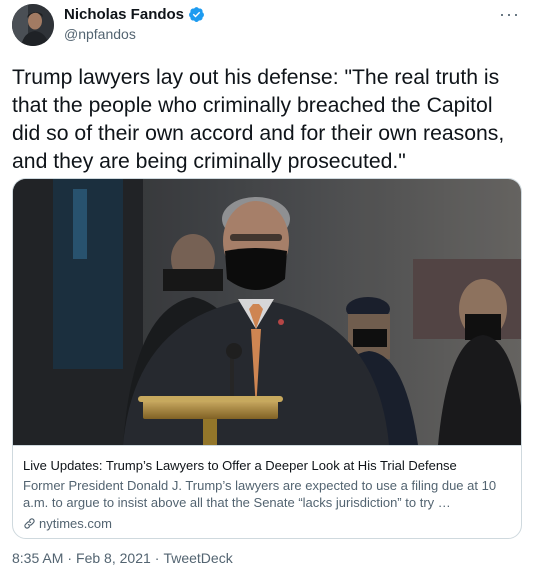  What do you see at coordinates (196, 14) in the screenshot?
I see `verified-badge-icon` at bounding box center [196, 14].